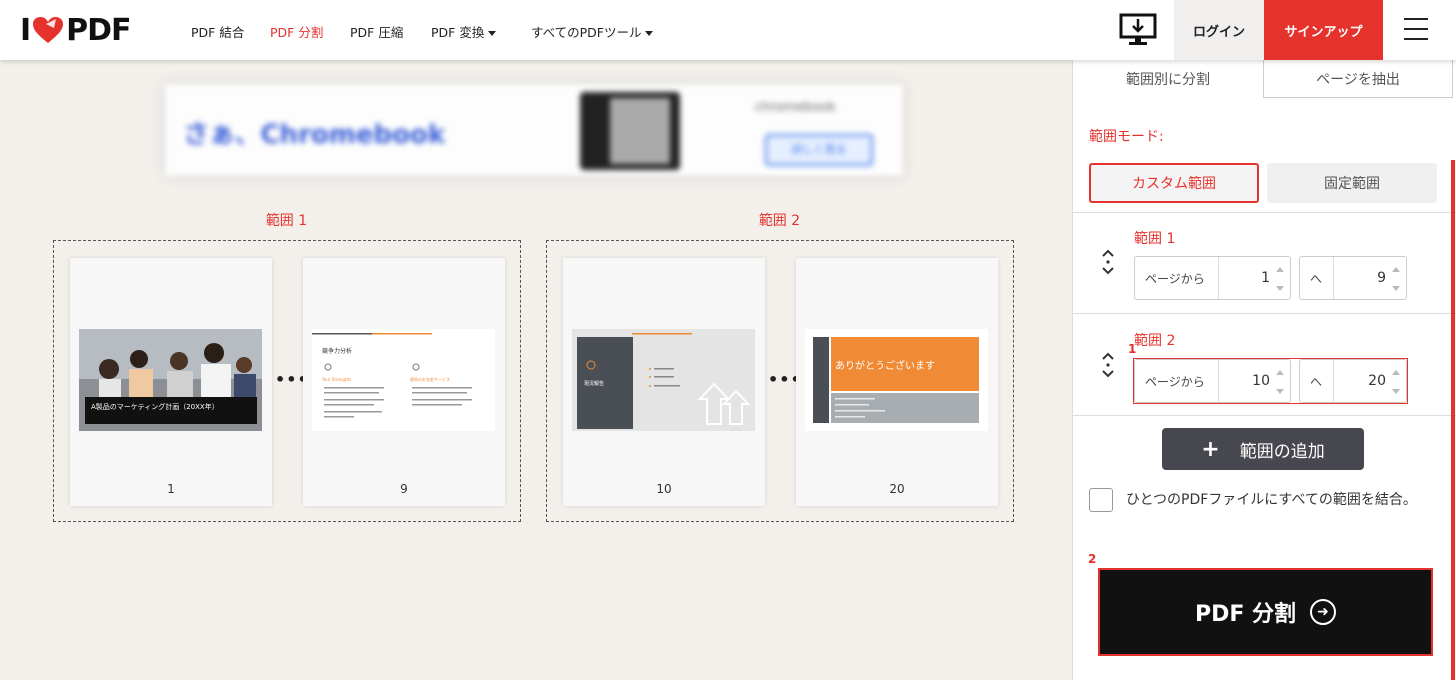 This screenshot has height=680, width=1456. What do you see at coordinates (430, 379) in the screenshot?
I see `slide-9-col2: 競合のお名前サービス` at bounding box center [430, 379].